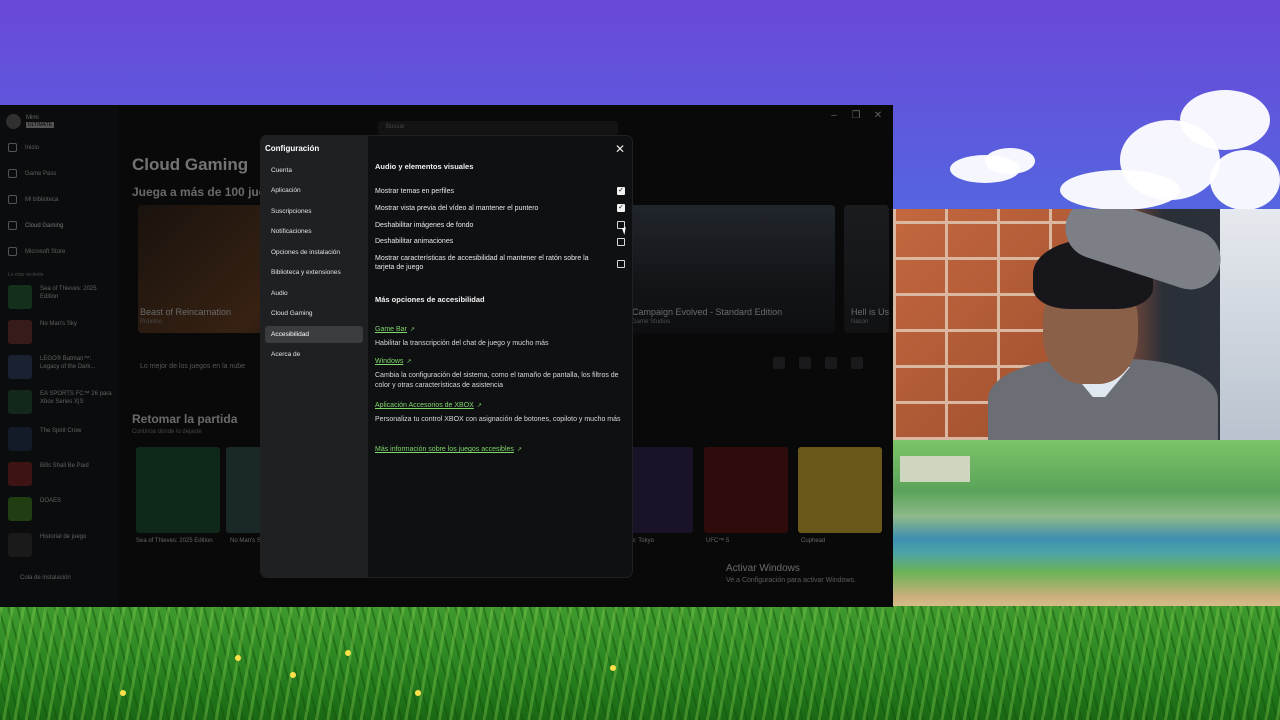 Image resolution: width=1280 pixels, height=720 pixels. Describe the element at coordinates (76, 398) in the screenshot. I see `library-item-title: EA SPORTS FC™ 26 para Xbox Series X|S` at that location.